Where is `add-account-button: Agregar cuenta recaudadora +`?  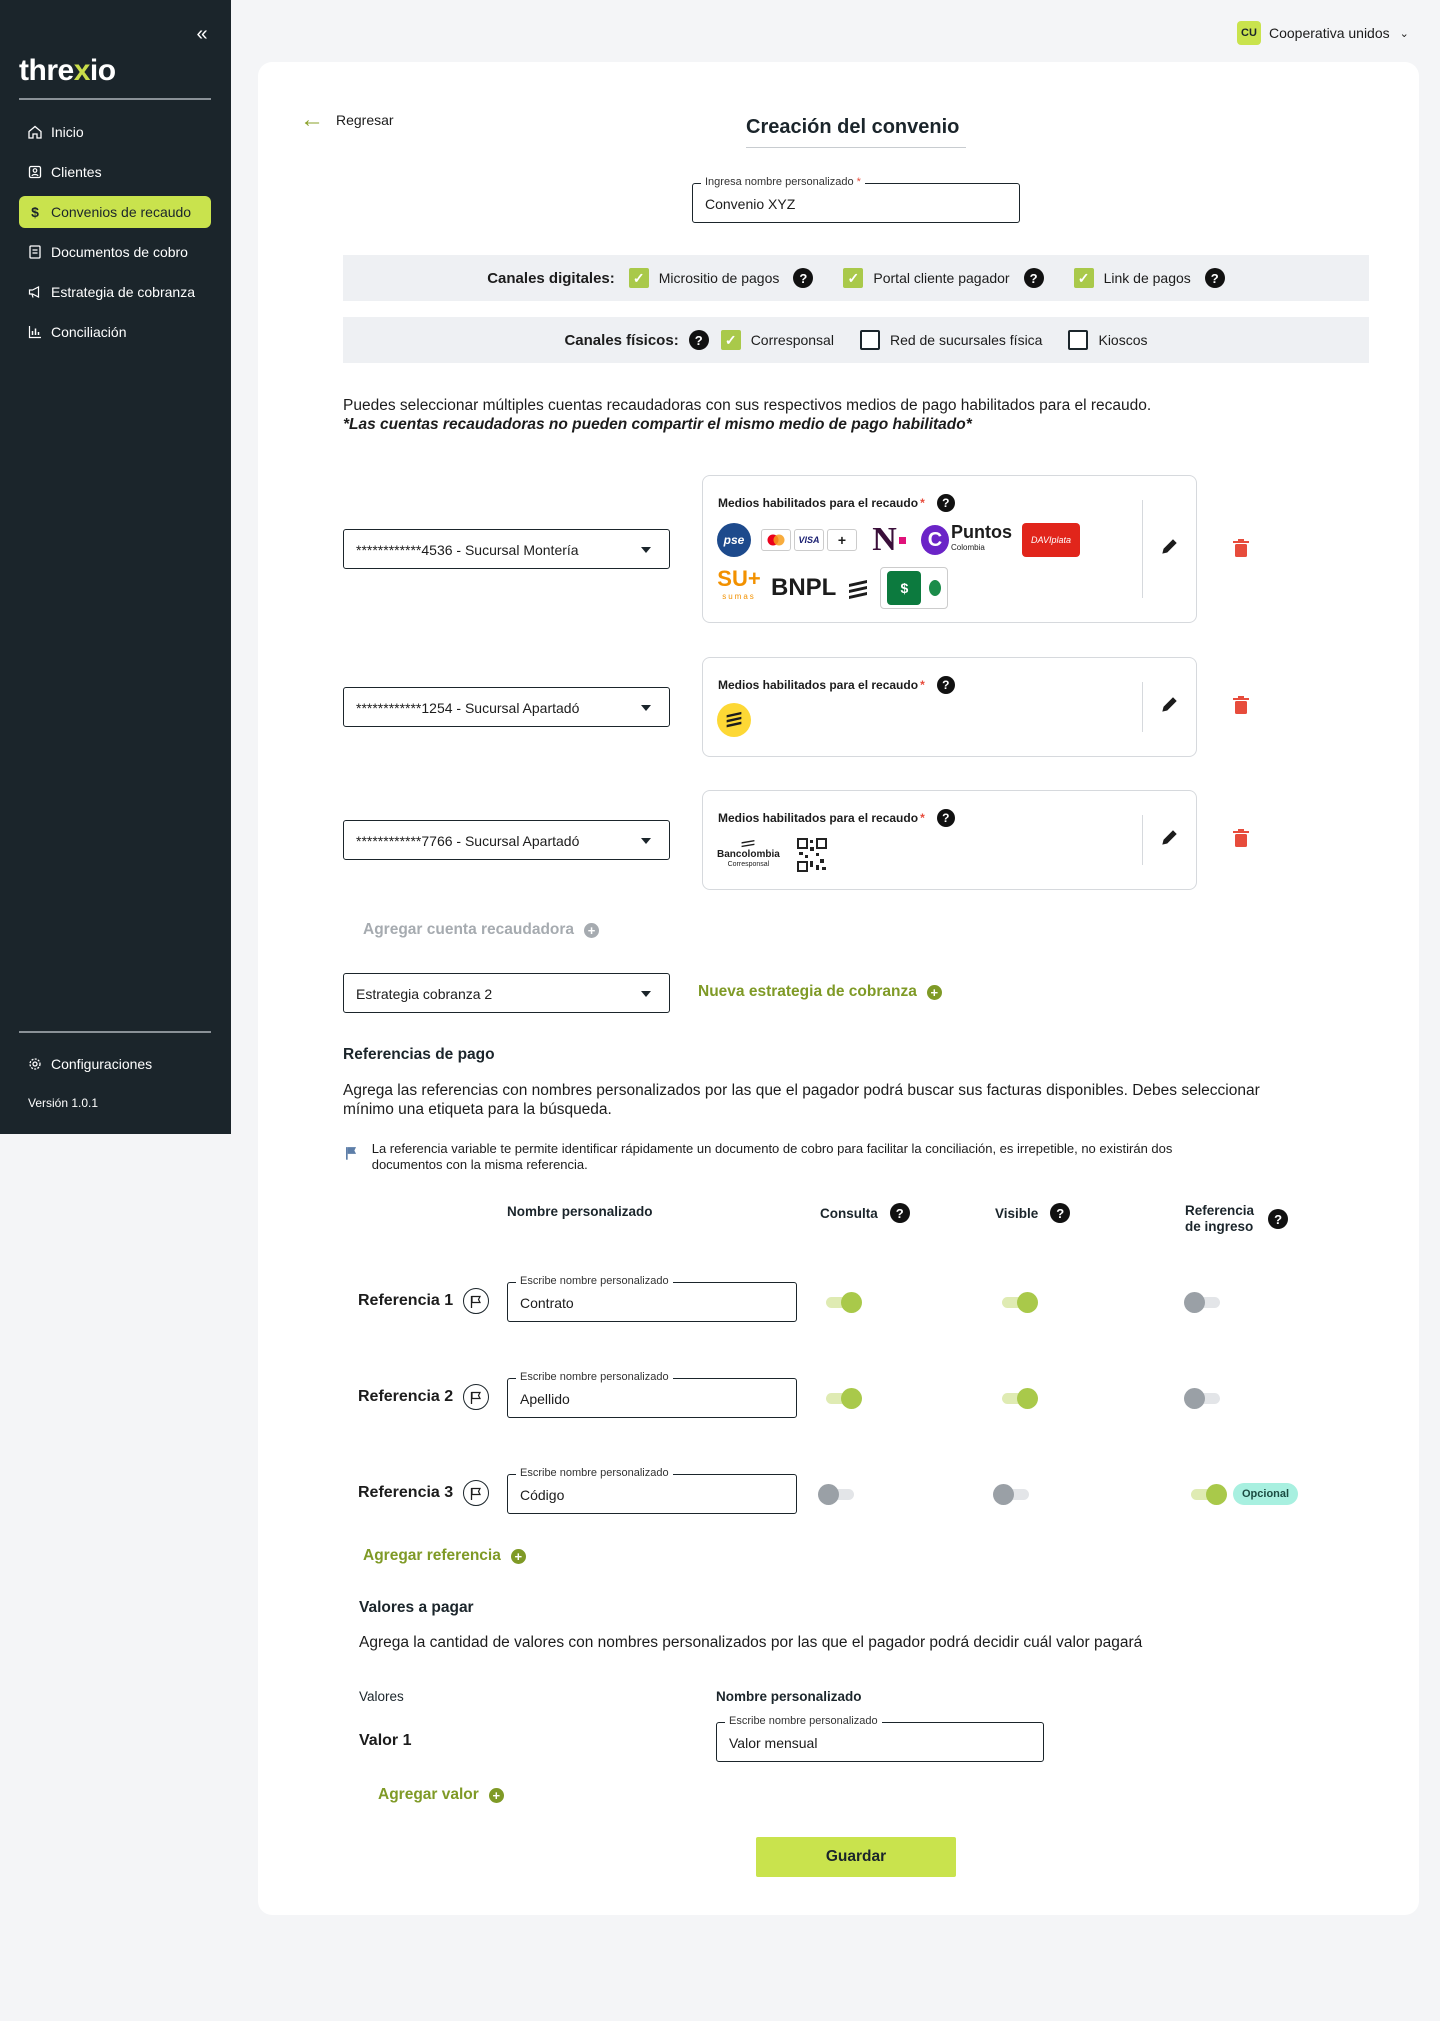 add-account-button: Agregar cuenta recaudadora + is located at coordinates (481, 930).